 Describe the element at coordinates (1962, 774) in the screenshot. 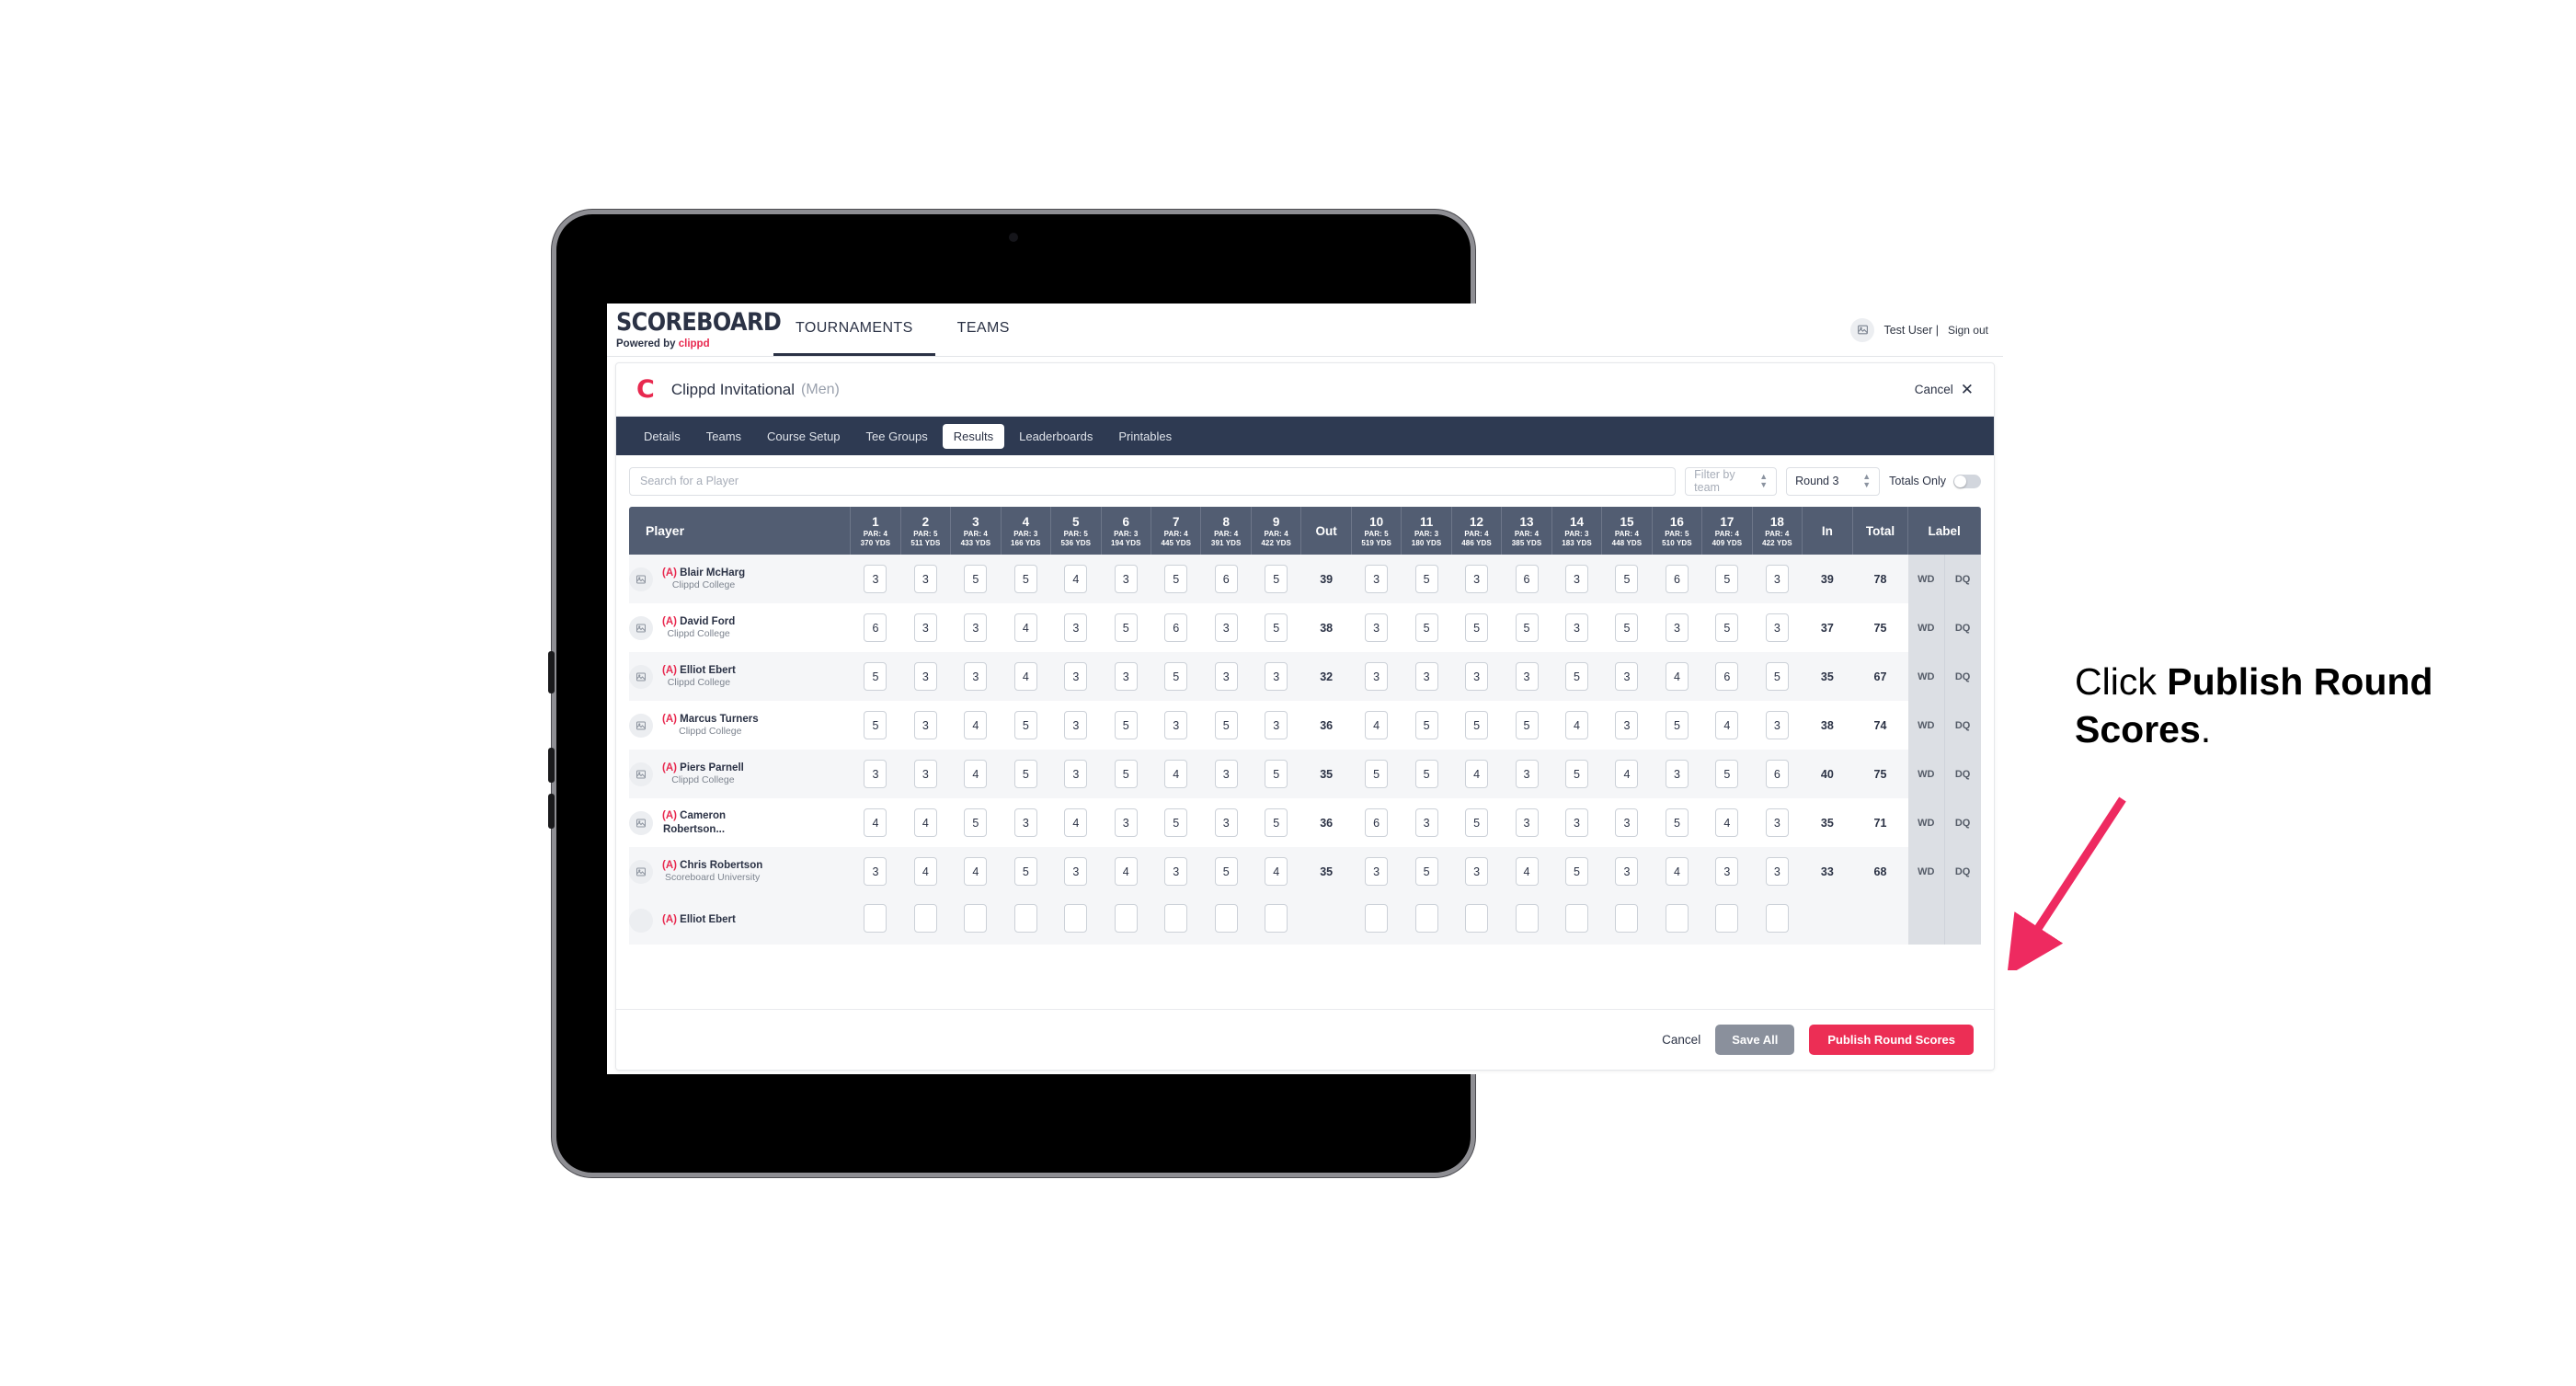

I see `label-pill-dq: DQ` at that location.